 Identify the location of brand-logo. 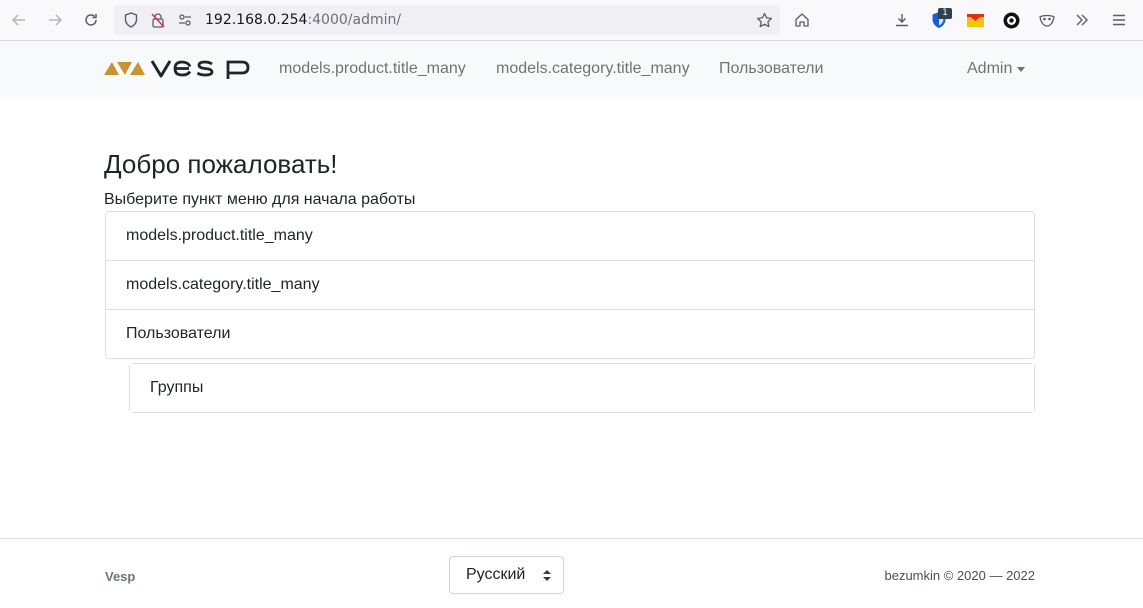
(180, 68).